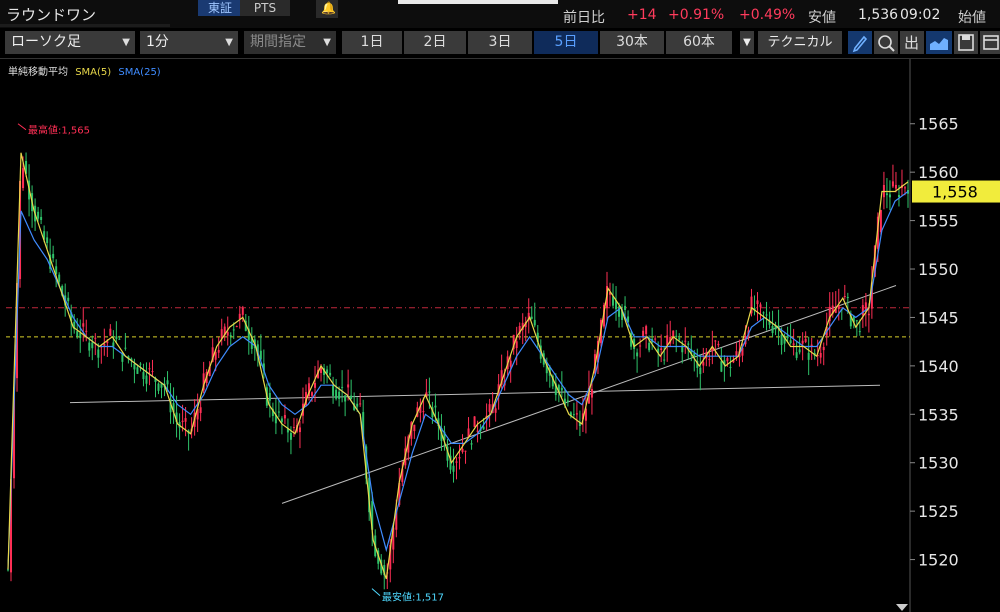 This screenshot has width=1000, height=612. I want to click on period-30bars: 30本, so click(632, 42).